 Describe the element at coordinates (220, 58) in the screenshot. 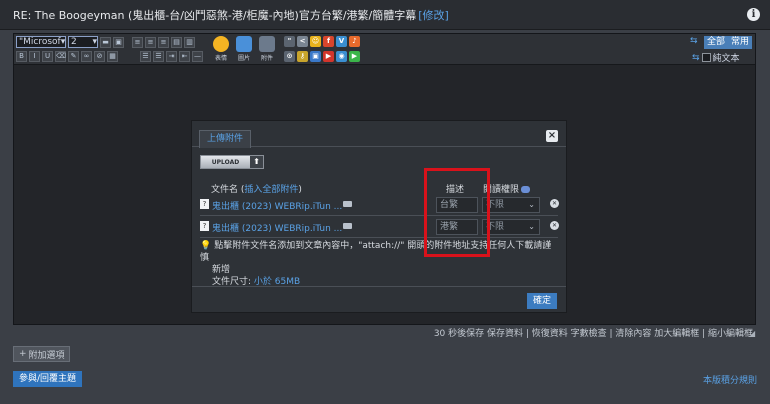

I see `emoji-label: 表情` at that location.